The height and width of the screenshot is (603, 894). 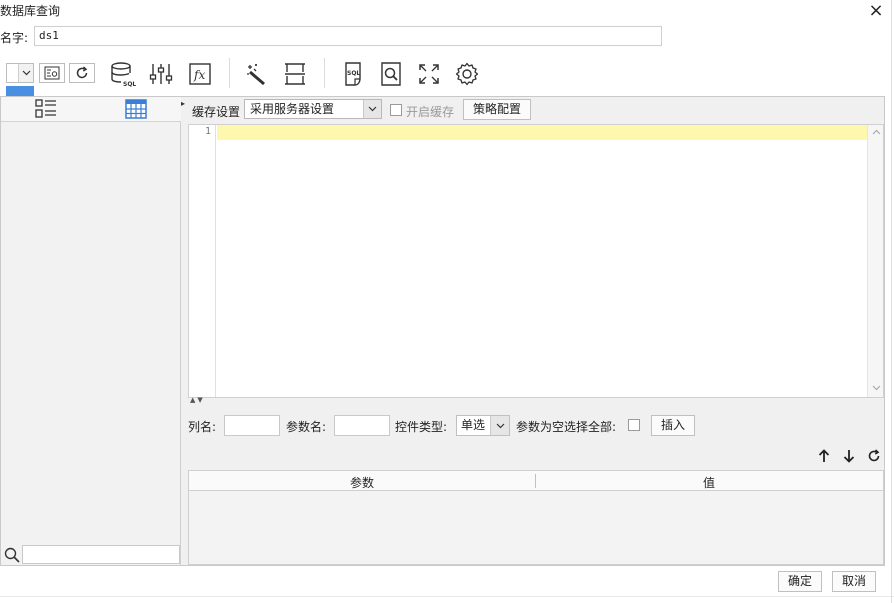 I want to click on refresh-button, so click(x=82, y=73).